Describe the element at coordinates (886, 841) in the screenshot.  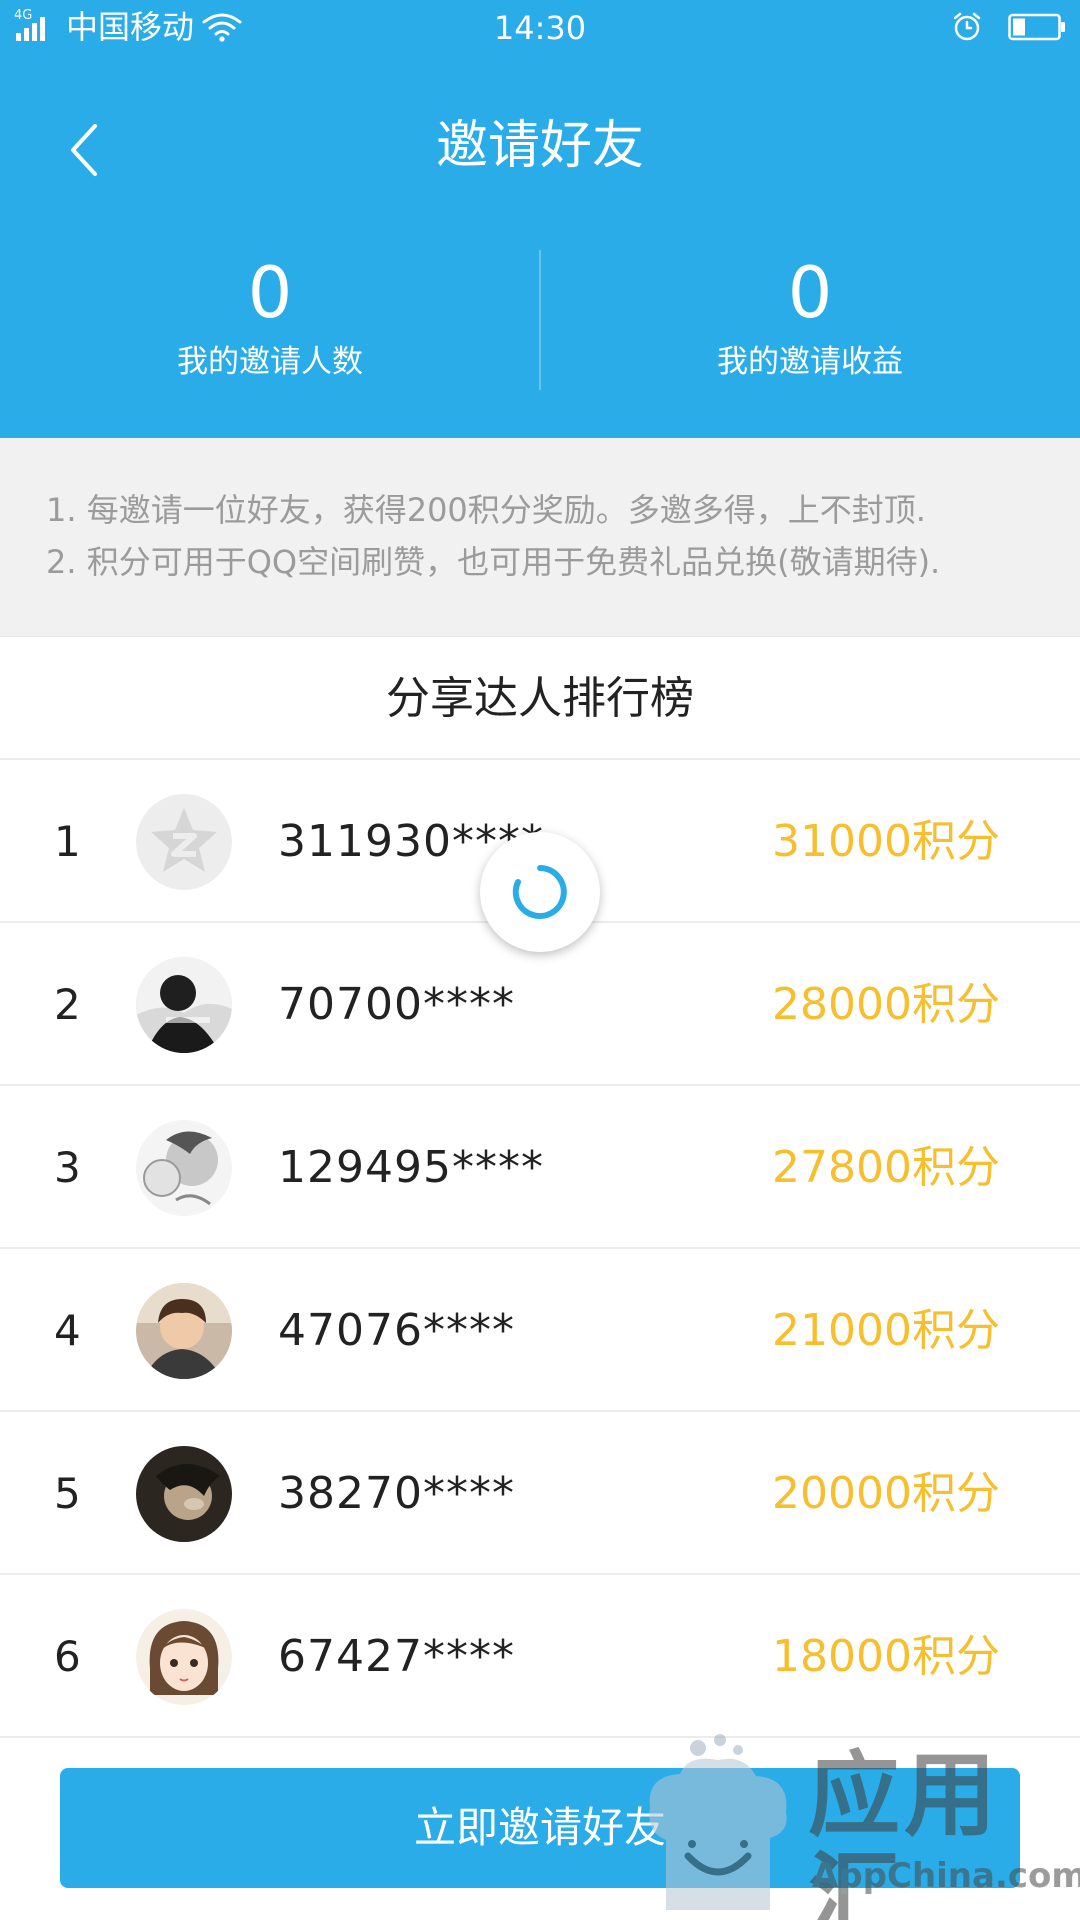
I see `points-value: 31000积分` at that location.